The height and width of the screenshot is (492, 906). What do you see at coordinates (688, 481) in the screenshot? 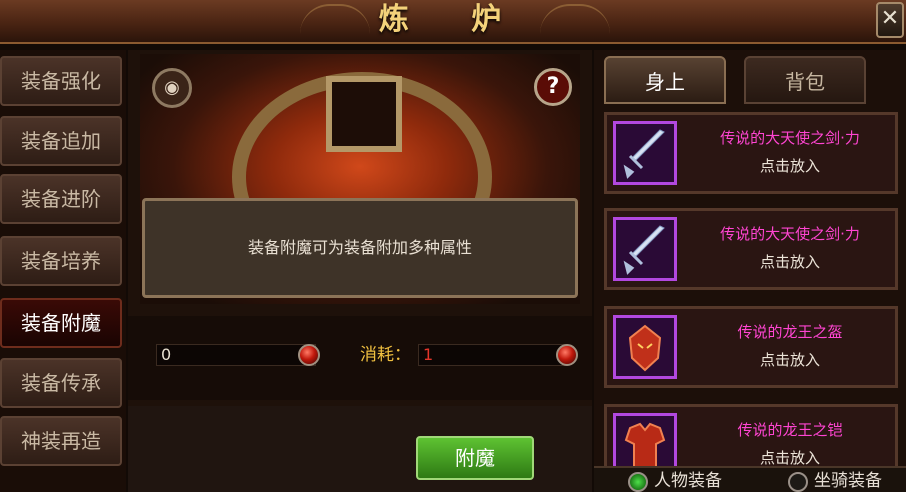
I see `filter-character-label: 人物装备` at bounding box center [688, 481].